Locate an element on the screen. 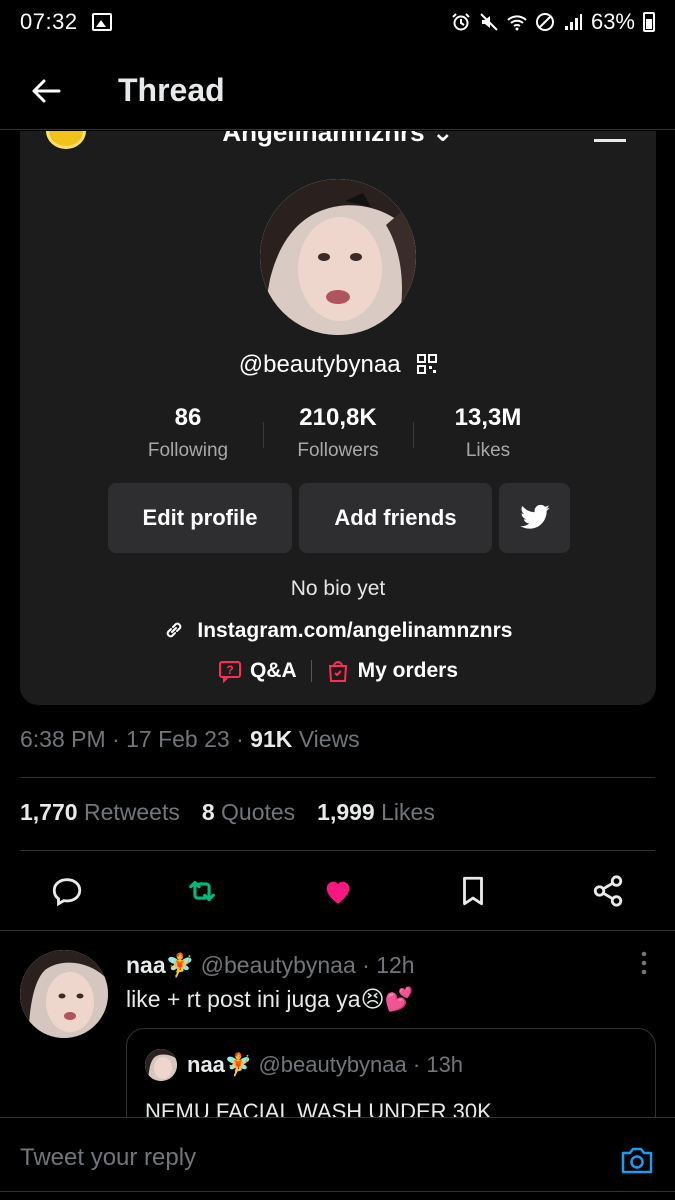  mute-icon is located at coordinates (489, 22).